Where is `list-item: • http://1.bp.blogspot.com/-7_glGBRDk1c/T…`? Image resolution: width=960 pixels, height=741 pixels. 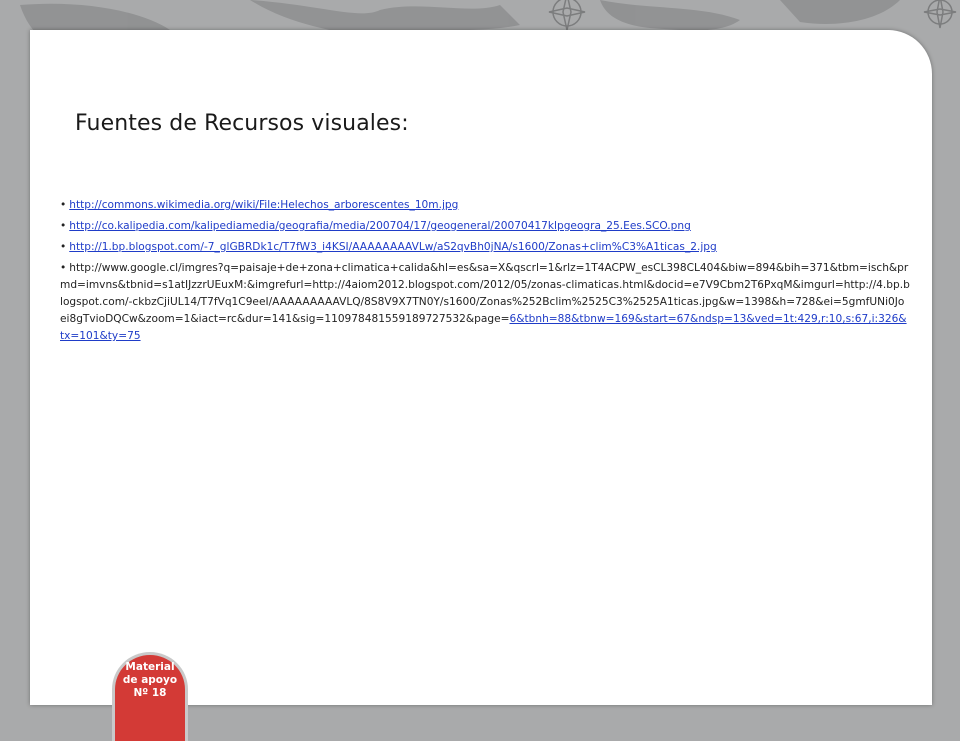
list-item: • http://1.bp.blogspot.com/-7_glGBRDk1c/T… is located at coordinates (485, 247).